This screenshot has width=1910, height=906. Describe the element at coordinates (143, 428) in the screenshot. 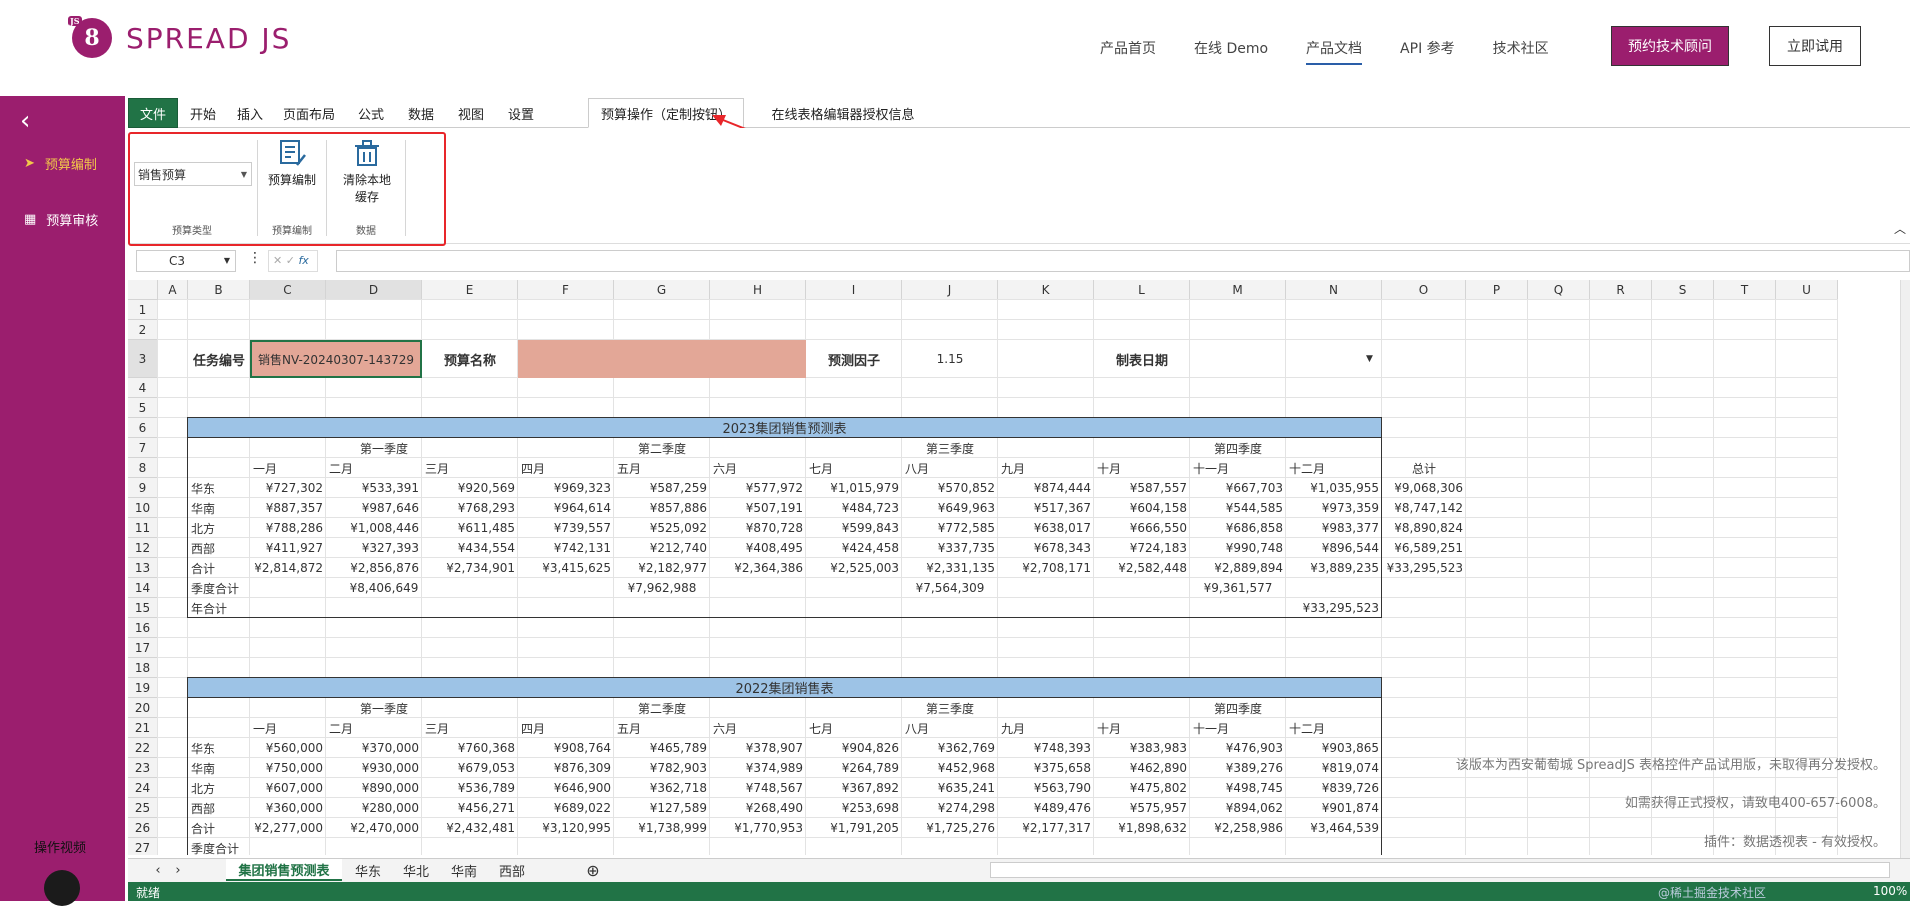

I see `row-header: 6` at that location.